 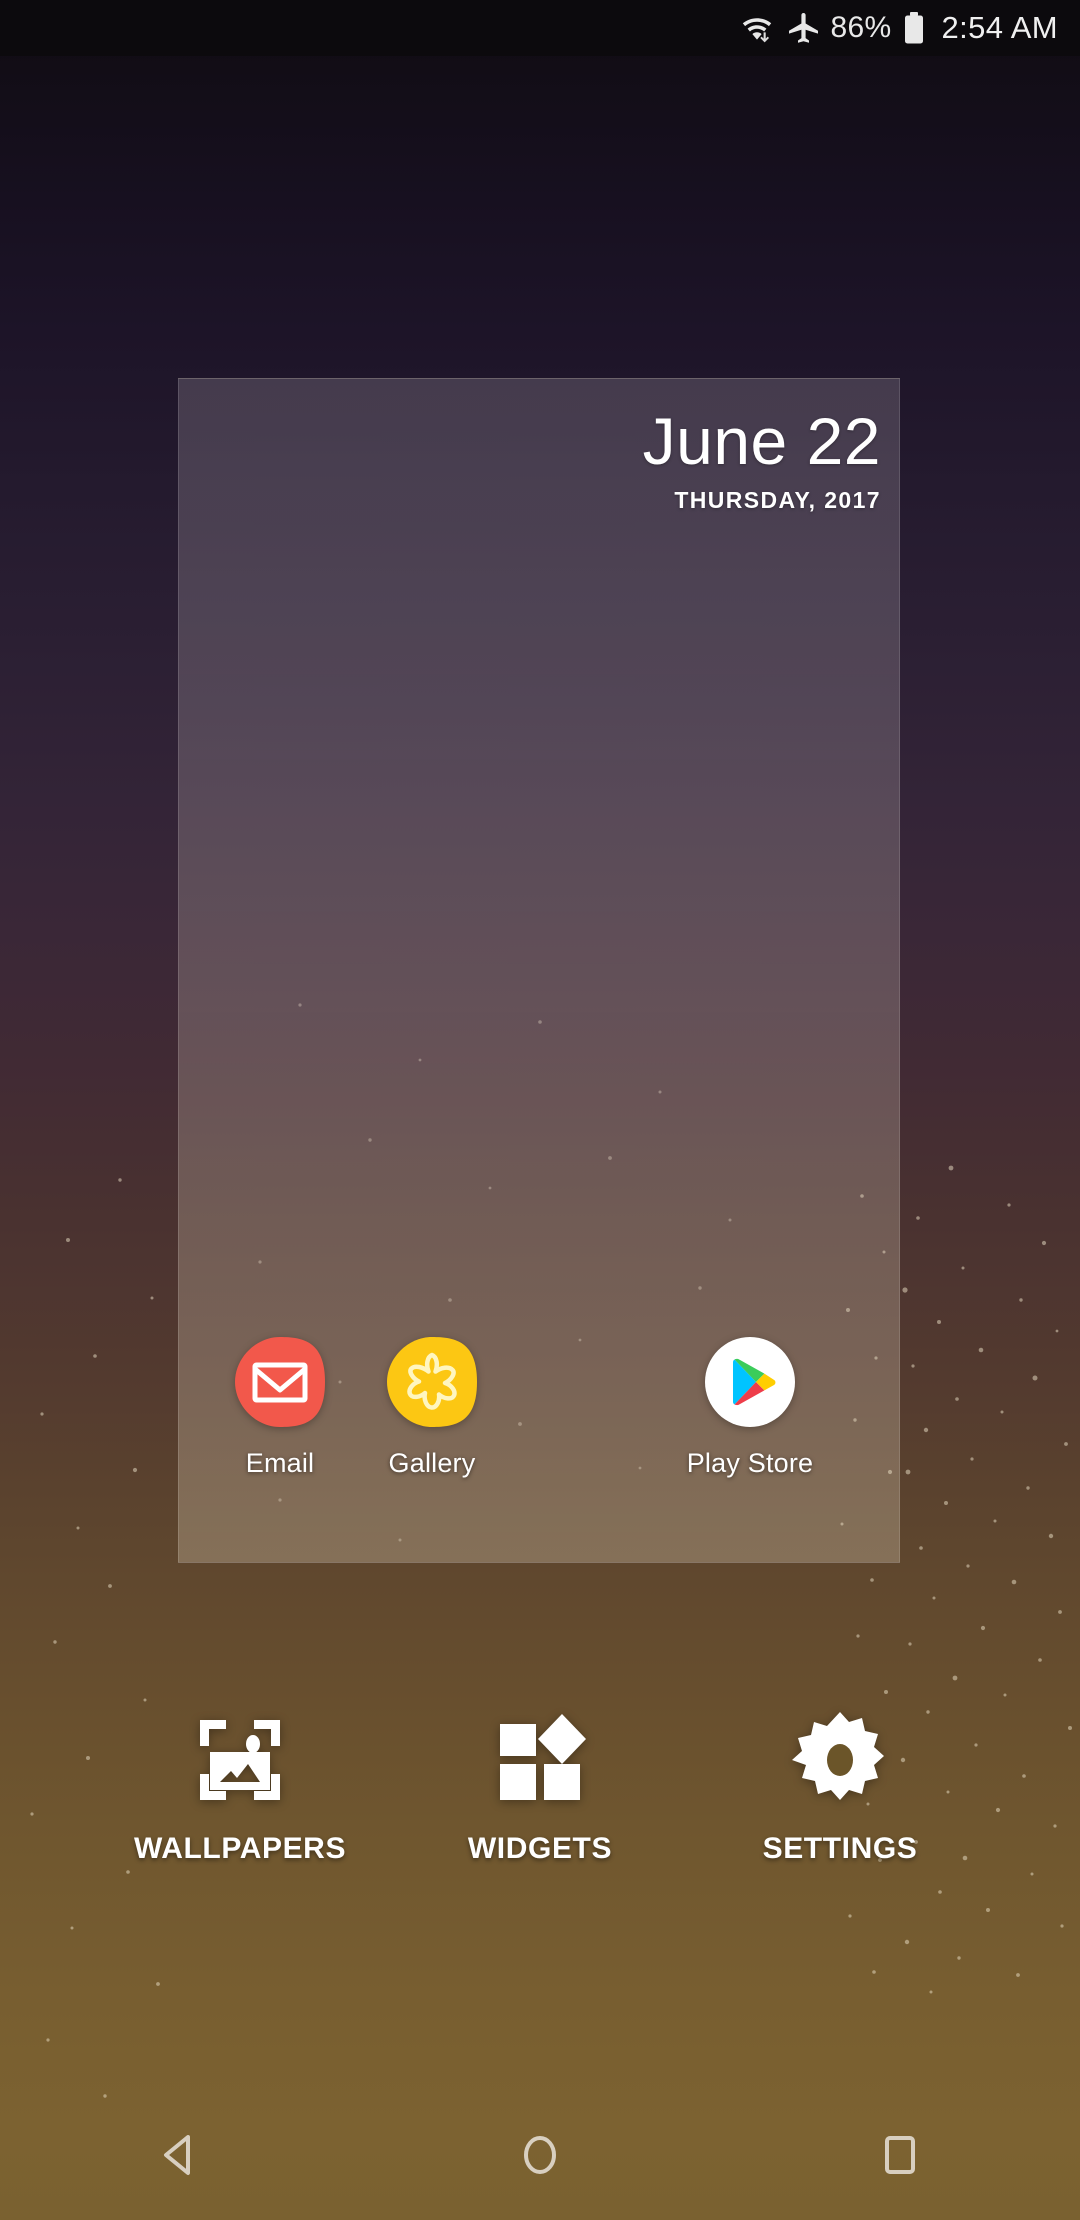 What do you see at coordinates (758, 28) in the screenshot?
I see `wifi-with-data-arrows-icon` at bounding box center [758, 28].